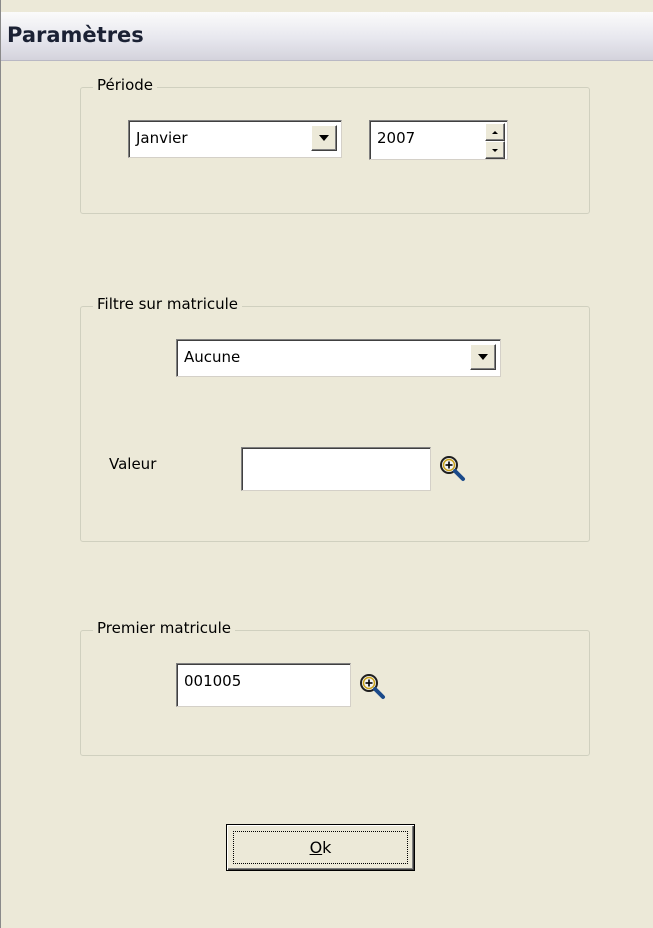  What do you see at coordinates (164, 628) in the screenshot?
I see `premier-matricule-legend: Premier matricule` at bounding box center [164, 628].